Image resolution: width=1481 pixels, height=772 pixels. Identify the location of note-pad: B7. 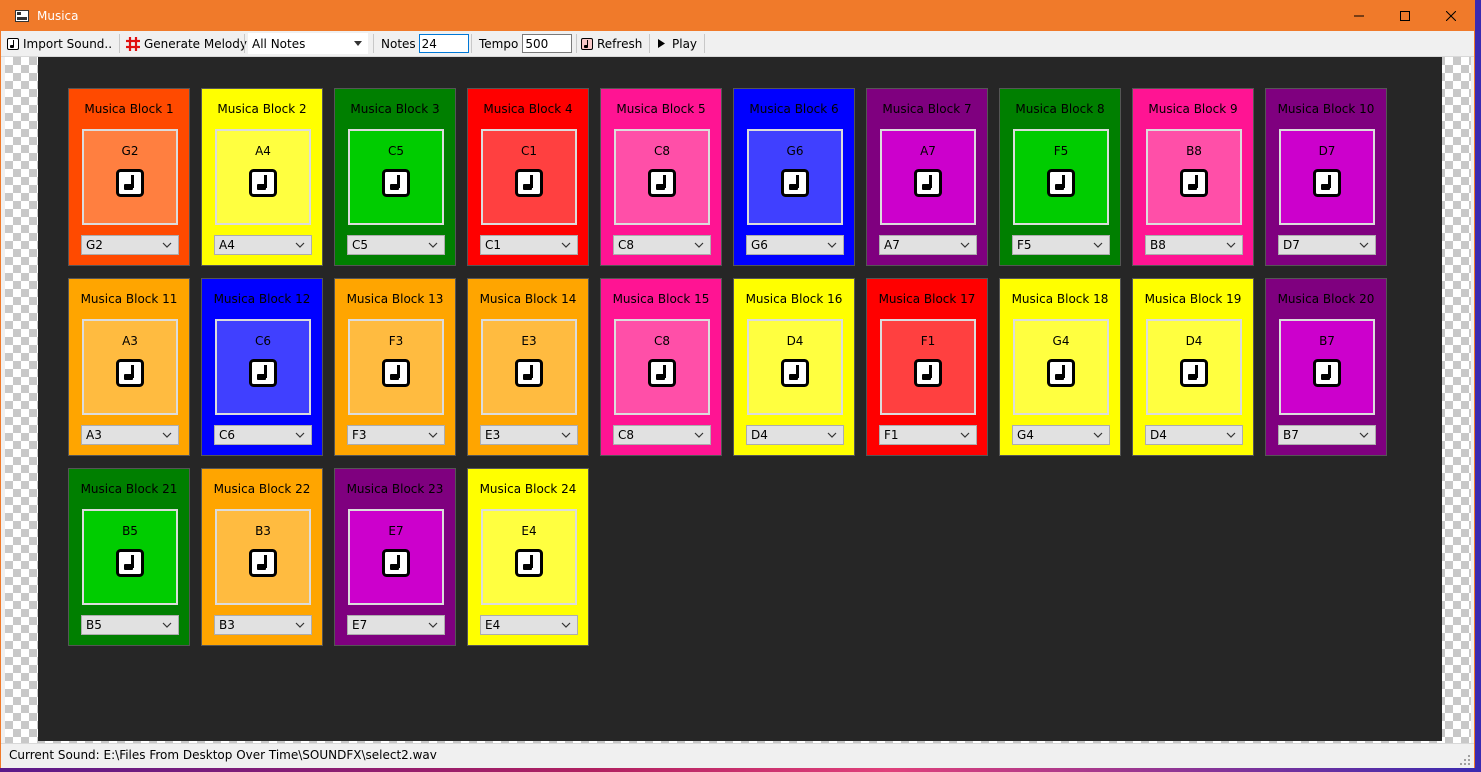
(1327, 367).